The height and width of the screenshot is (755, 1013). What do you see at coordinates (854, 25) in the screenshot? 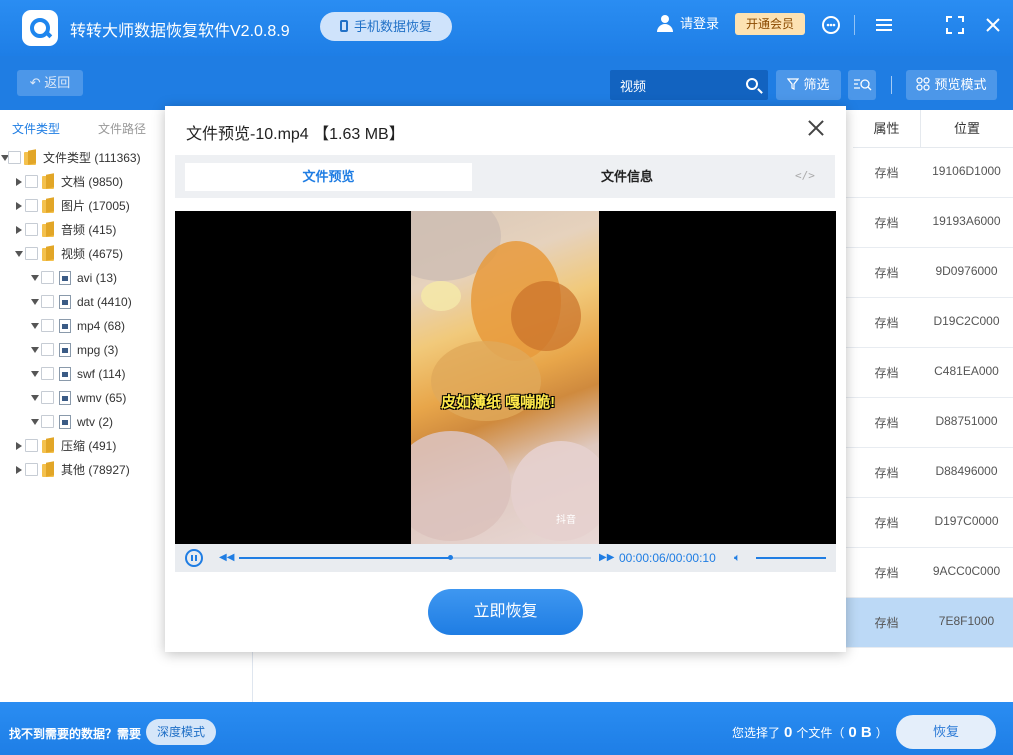
I see `title-separator` at bounding box center [854, 25].